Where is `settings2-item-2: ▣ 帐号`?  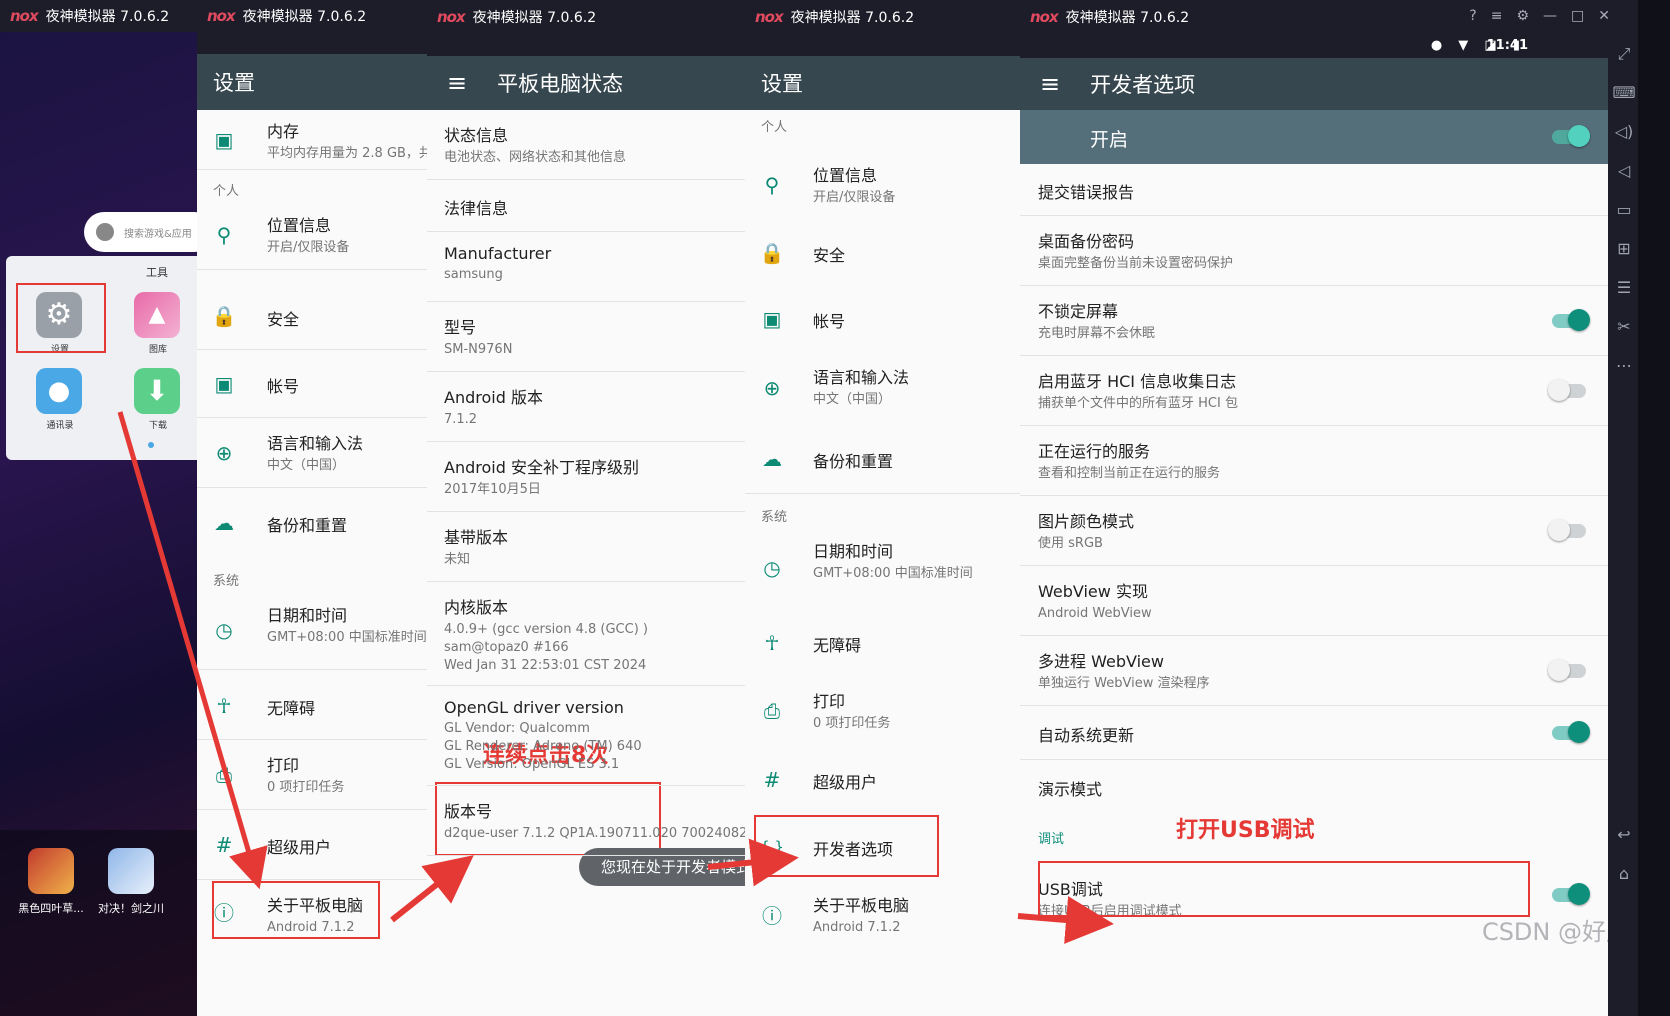
settings2-item-2: ▣ 帐号 is located at coordinates (882, 319).